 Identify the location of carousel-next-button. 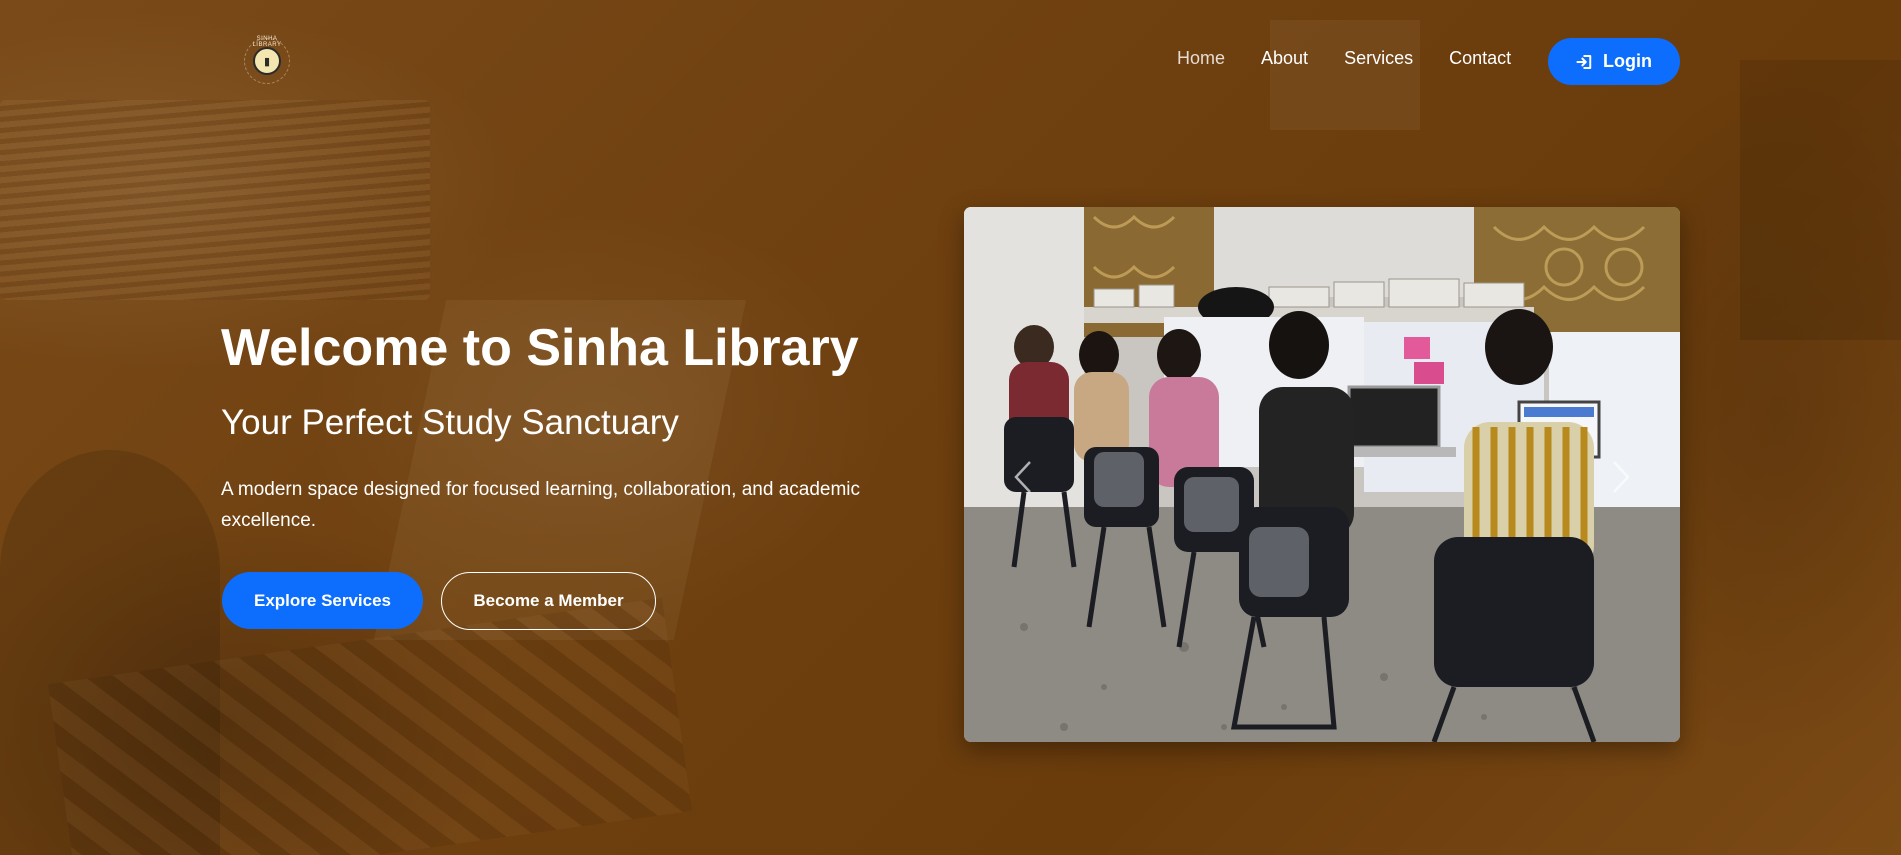
(1621, 477).